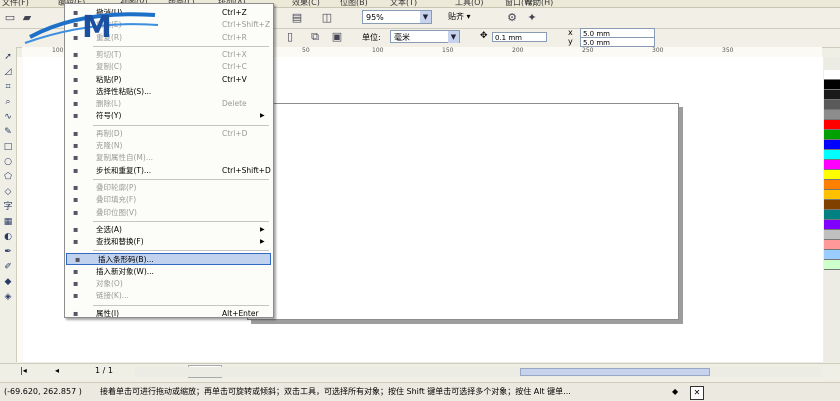 This screenshot has height=401, width=840. What do you see at coordinates (8, 57) in the screenshot?
I see `pick-tool-icon: ➚` at bounding box center [8, 57].